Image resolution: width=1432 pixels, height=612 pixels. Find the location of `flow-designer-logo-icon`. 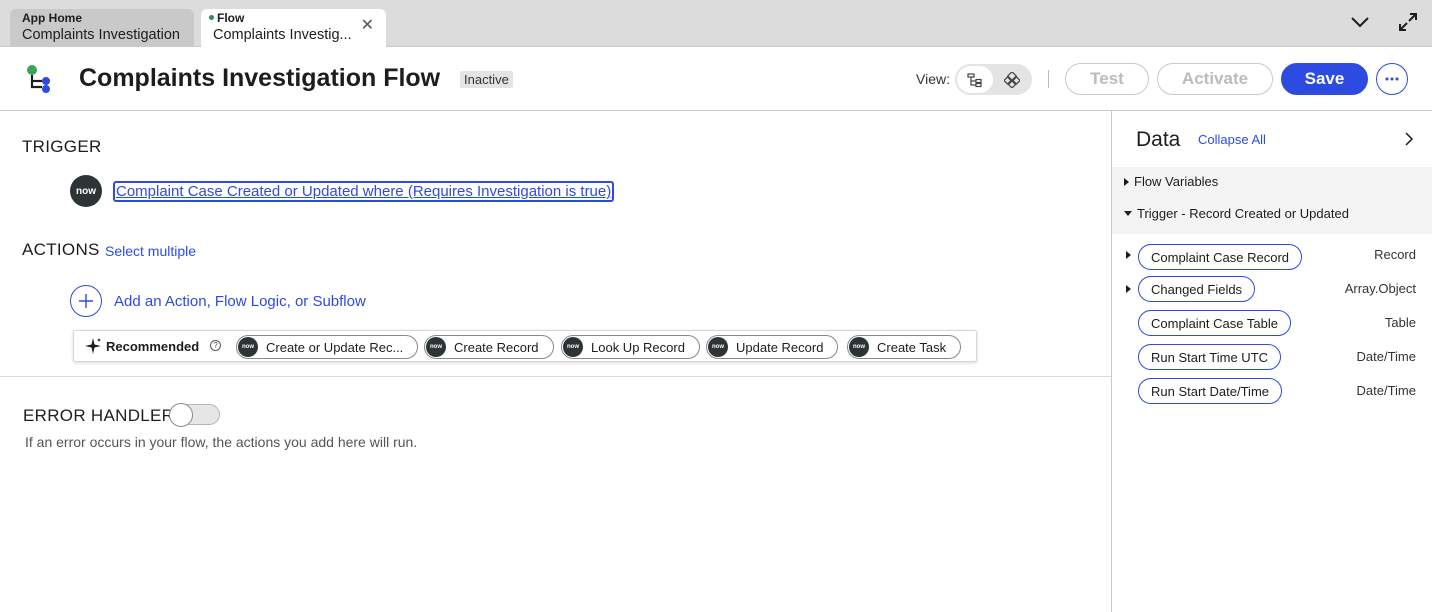

flow-designer-logo-icon is located at coordinates (38, 79).